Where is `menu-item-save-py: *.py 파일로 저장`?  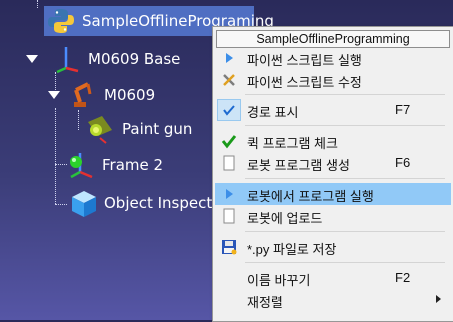
menu-item-save-py: *.py 파일로 저장 is located at coordinates (333, 247).